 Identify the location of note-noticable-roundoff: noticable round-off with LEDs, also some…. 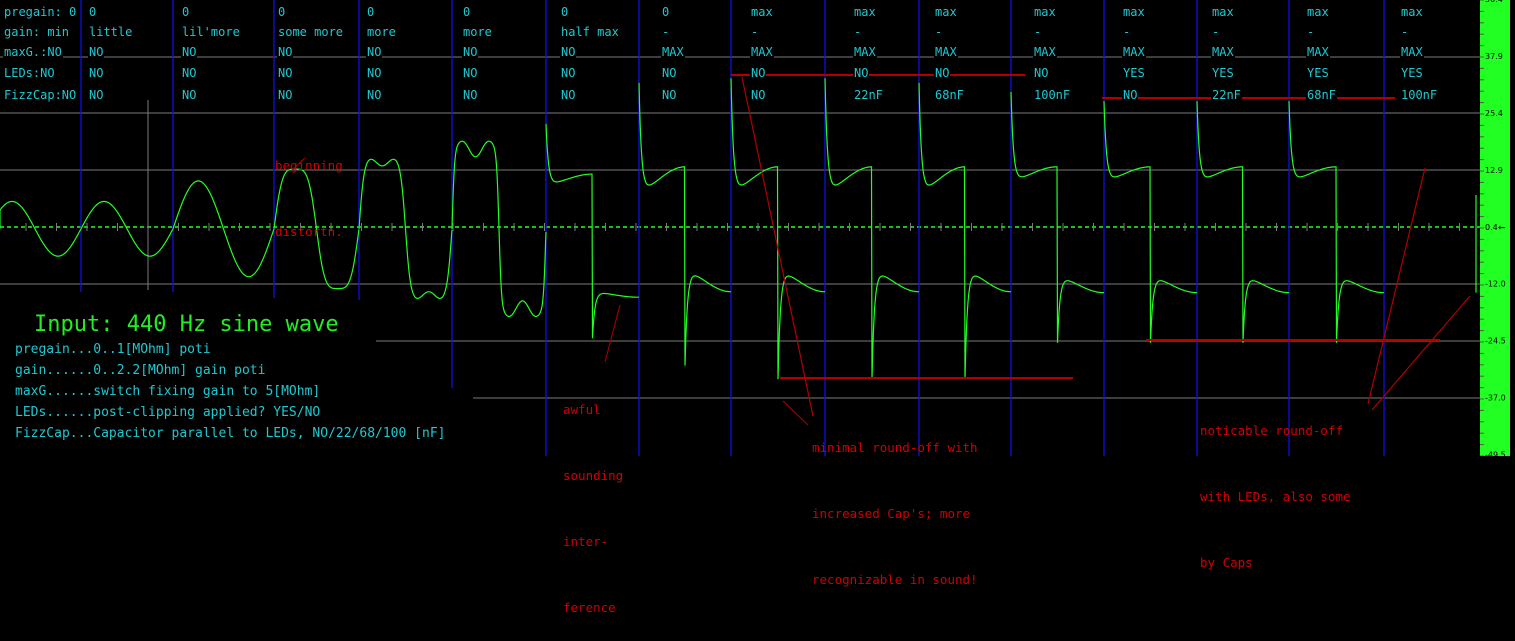
(1275, 486).